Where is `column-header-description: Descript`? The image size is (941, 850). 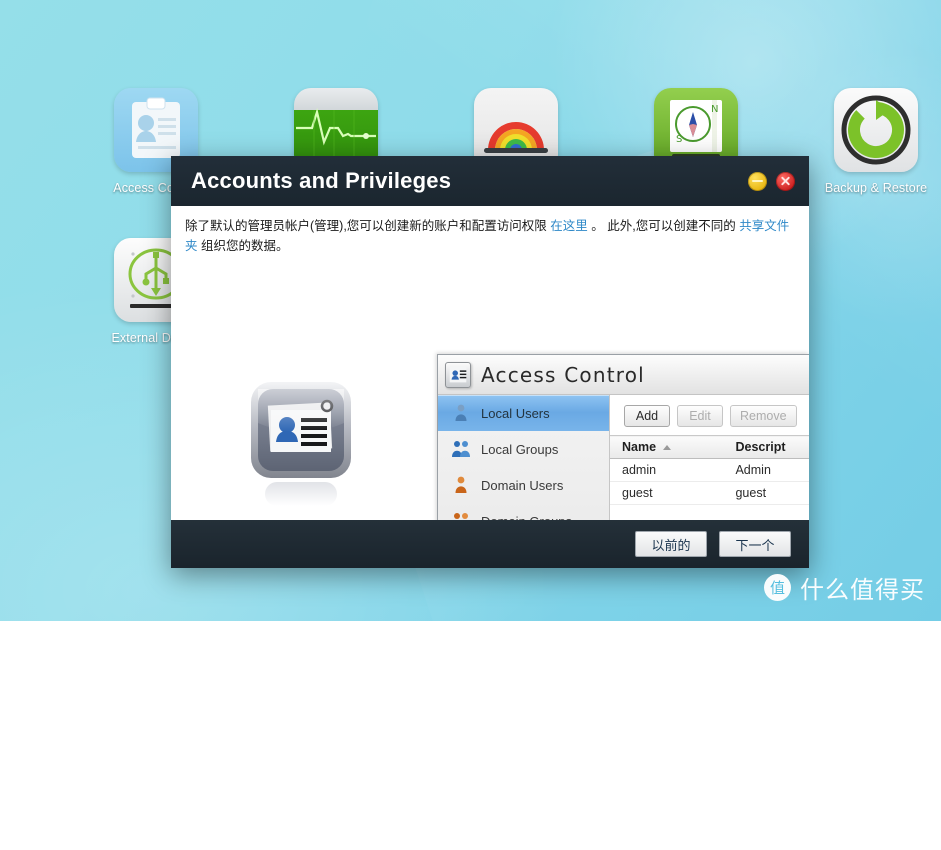 column-header-description: Descript is located at coordinates (761, 447).